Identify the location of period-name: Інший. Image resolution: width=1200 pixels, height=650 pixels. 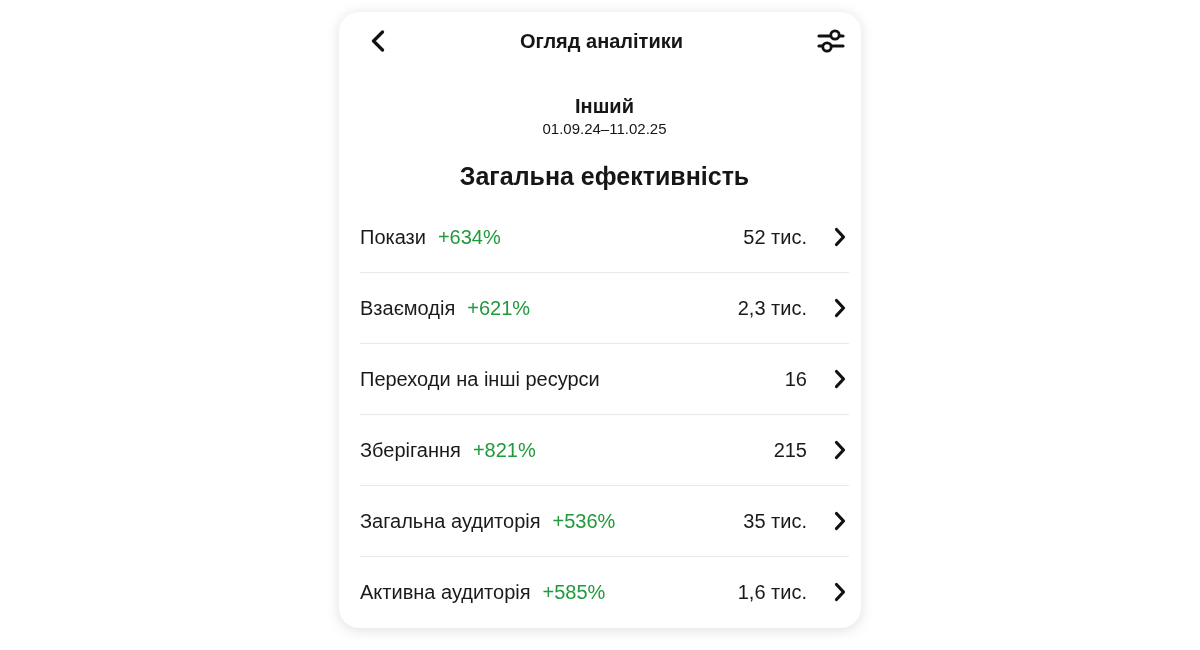
(604, 106).